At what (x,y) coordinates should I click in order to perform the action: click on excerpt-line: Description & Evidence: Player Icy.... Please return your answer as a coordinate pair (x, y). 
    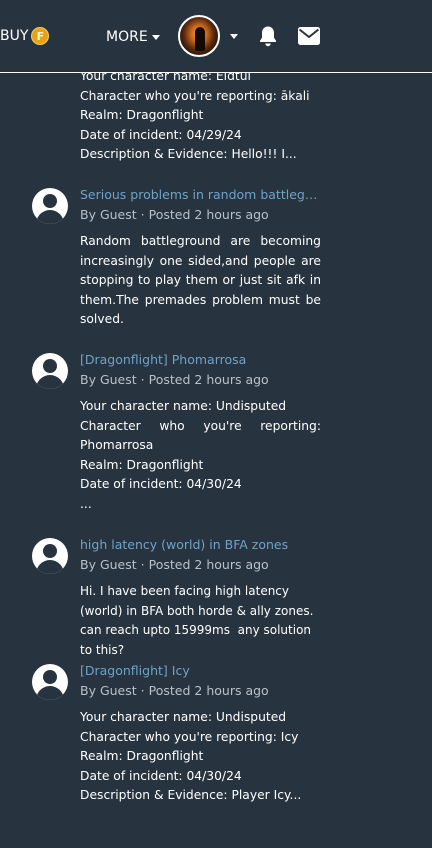
    Looking at the image, I should click on (191, 795).